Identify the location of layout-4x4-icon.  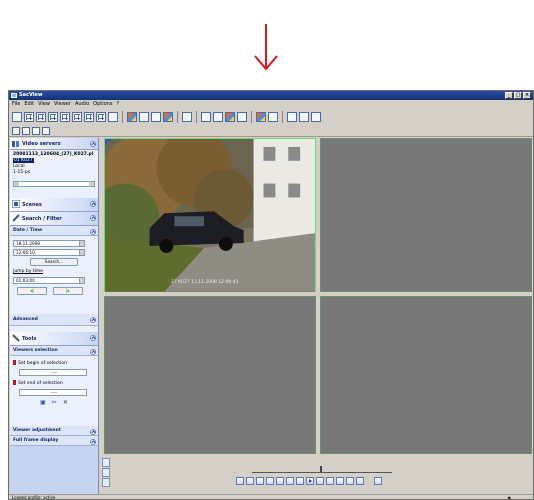
(53, 116).